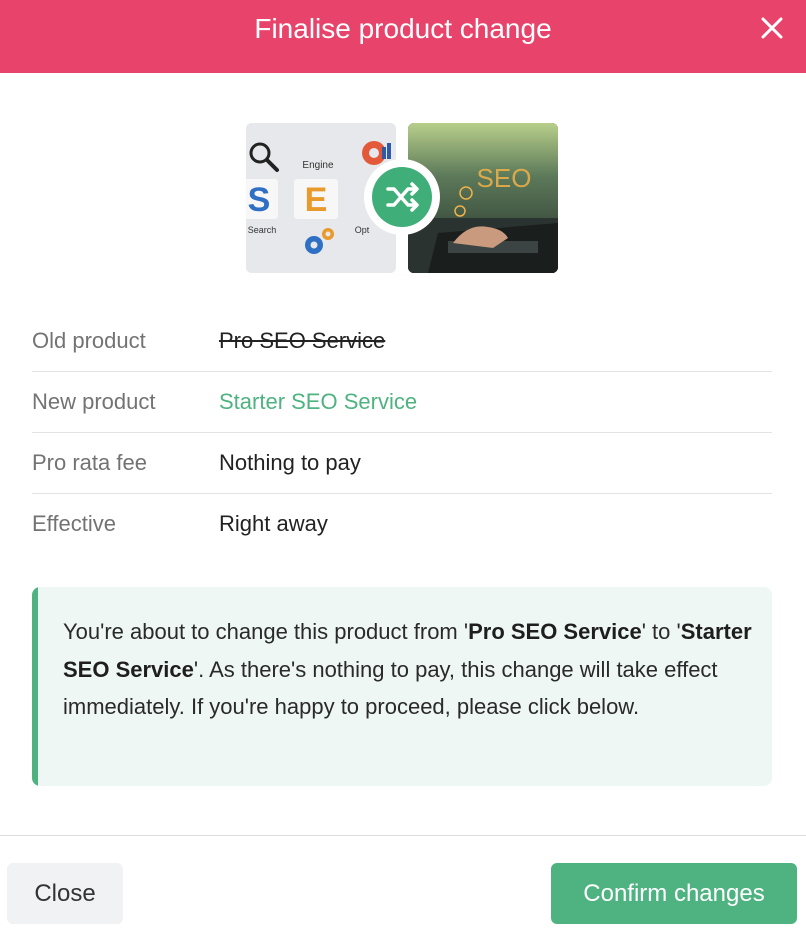 This screenshot has width=806, height=934. Describe the element at coordinates (94, 401) in the screenshot. I see `new-product-label: New product` at that location.